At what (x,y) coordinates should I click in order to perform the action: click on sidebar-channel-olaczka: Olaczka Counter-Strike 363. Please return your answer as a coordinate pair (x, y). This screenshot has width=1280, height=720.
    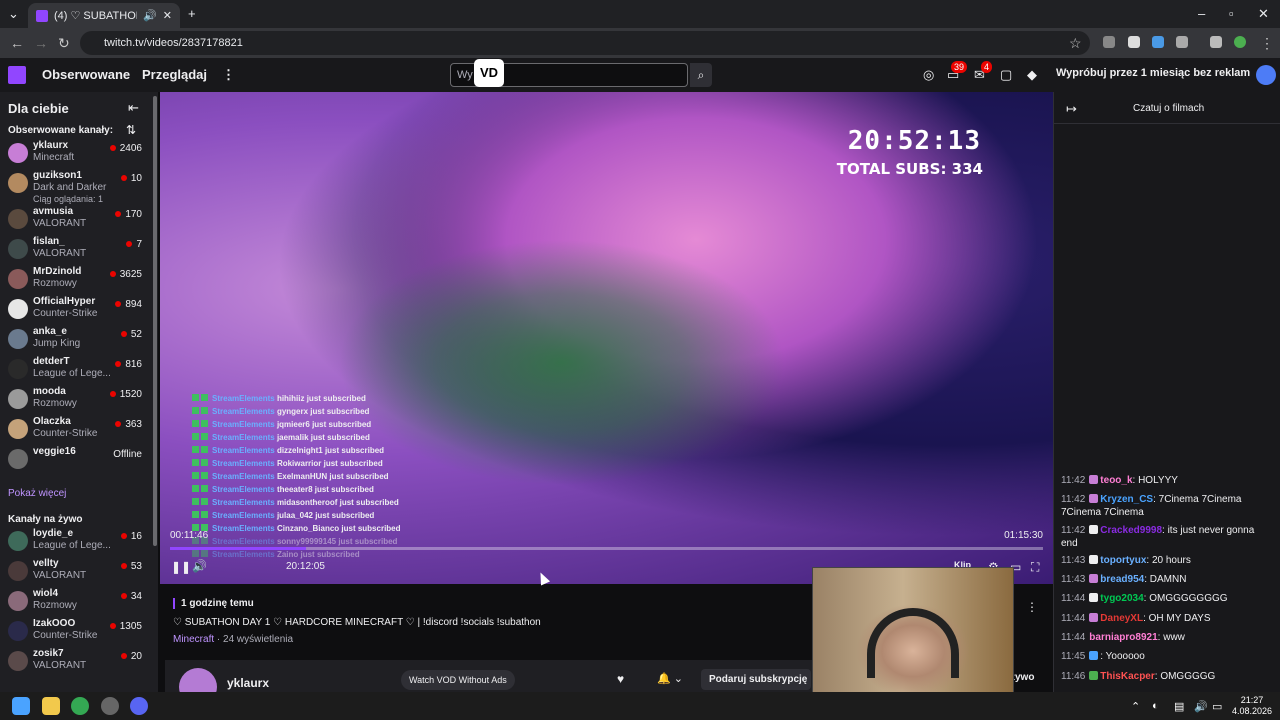
    Looking at the image, I should click on (76, 429).